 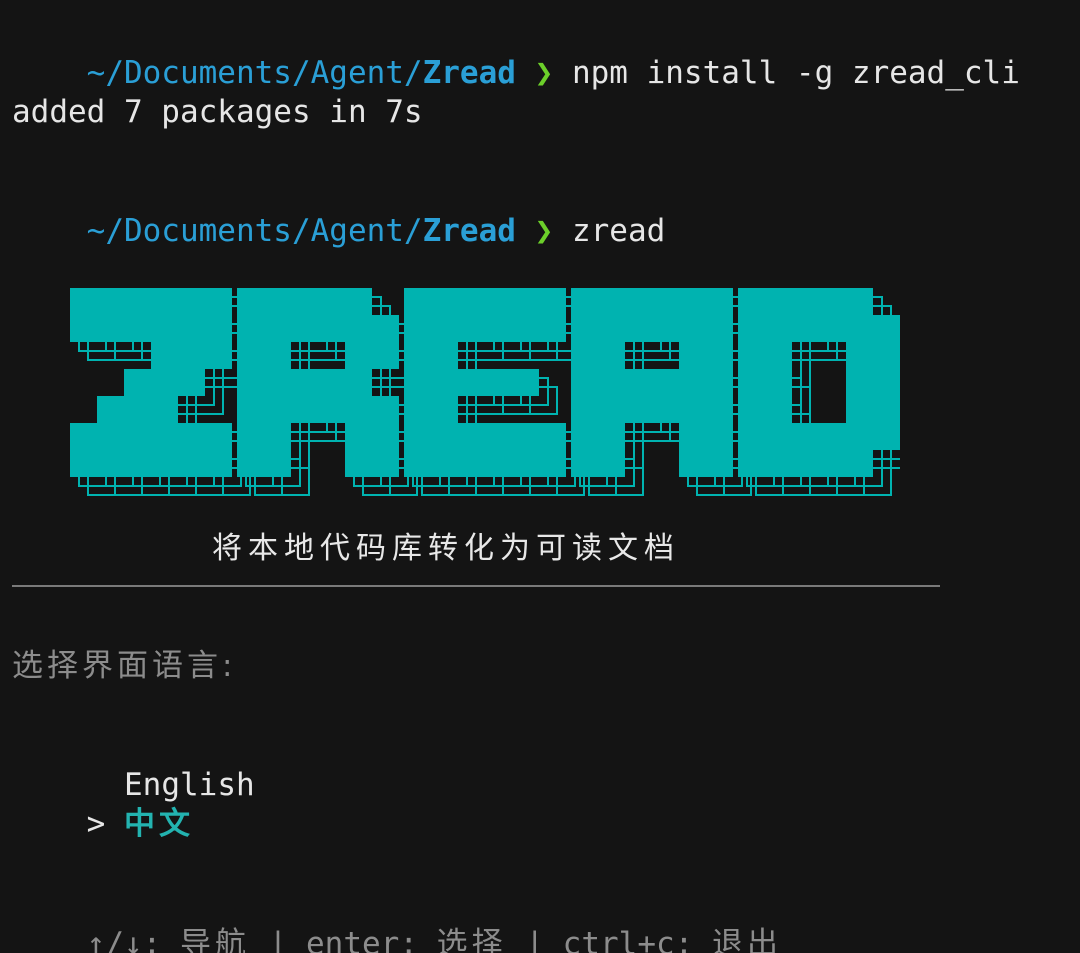 I want to click on language-option-english: > English, so click(x=133, y=764).